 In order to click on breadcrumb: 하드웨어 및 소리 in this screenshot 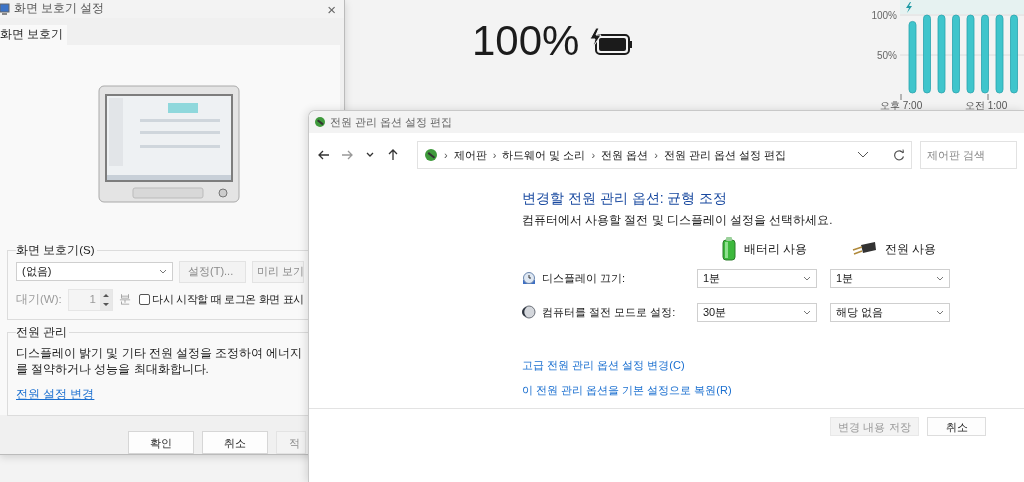, I will do `click(544, 155)`.